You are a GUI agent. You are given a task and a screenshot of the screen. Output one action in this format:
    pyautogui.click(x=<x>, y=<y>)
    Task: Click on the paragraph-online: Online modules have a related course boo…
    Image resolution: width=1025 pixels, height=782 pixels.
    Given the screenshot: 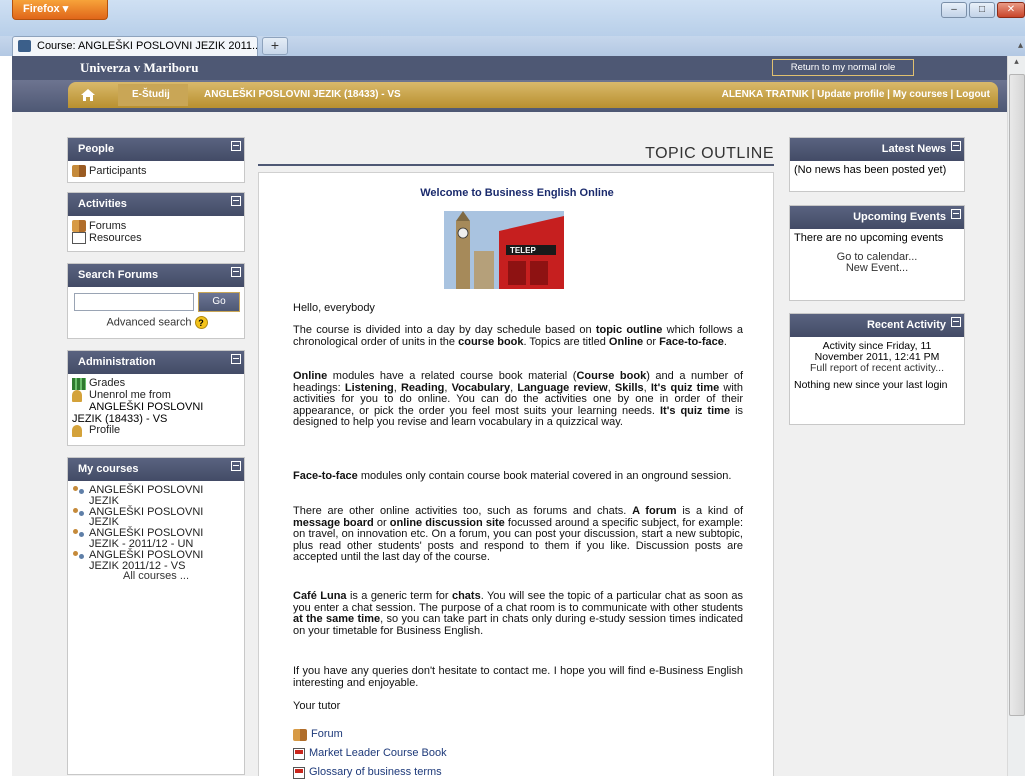 What is the action you would take?
    pyautogui.click(x=518, y=399)
    